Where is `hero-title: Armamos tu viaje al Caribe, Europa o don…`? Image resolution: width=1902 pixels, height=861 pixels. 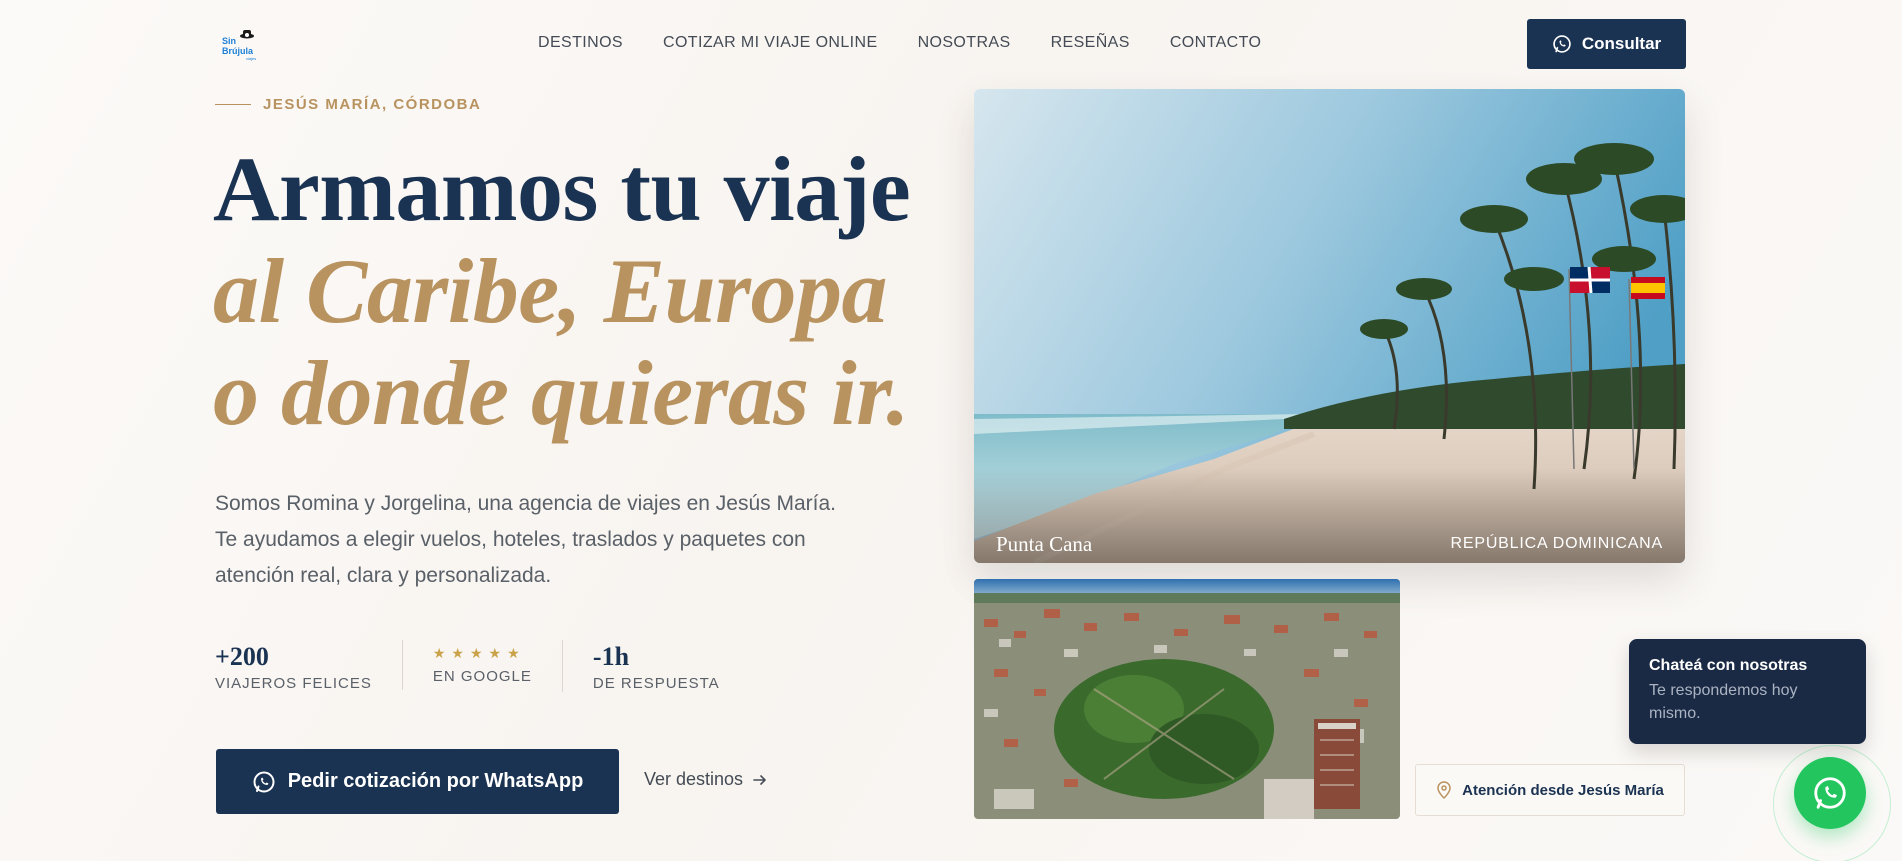
hero-title: Armamos tu viaje al Caribe, Europa o don… is located at coordinates (562, 291).